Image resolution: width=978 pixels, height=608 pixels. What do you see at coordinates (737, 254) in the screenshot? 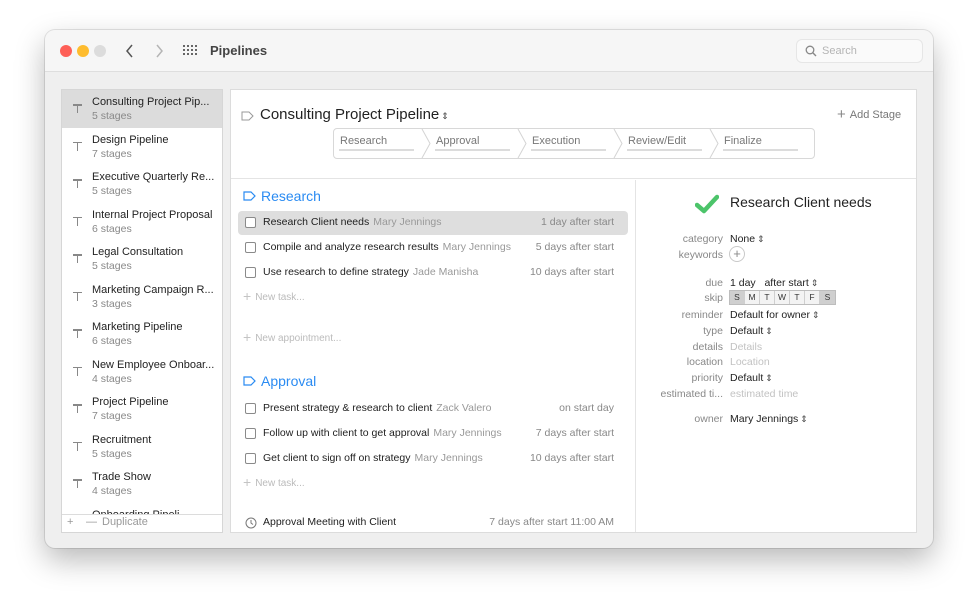
I see `add-keyword-button: +` at bounding box center [737, 254].